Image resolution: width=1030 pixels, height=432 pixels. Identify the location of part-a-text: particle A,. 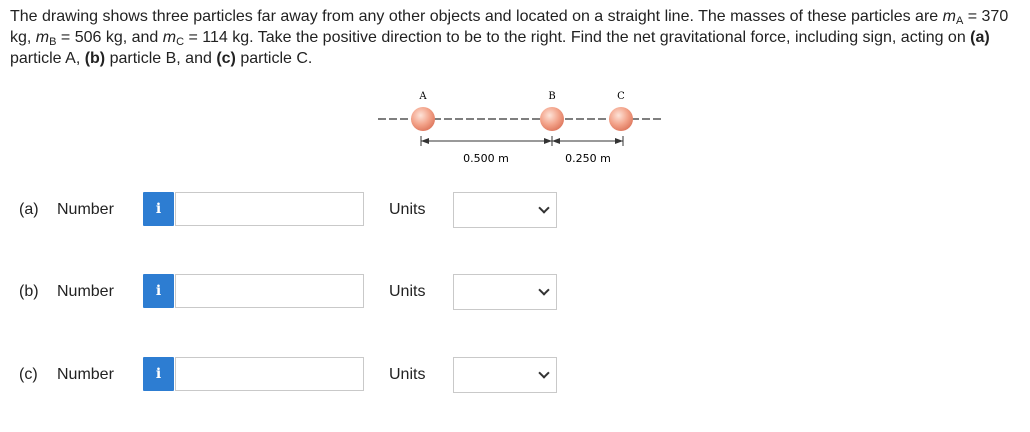
(47, 58).